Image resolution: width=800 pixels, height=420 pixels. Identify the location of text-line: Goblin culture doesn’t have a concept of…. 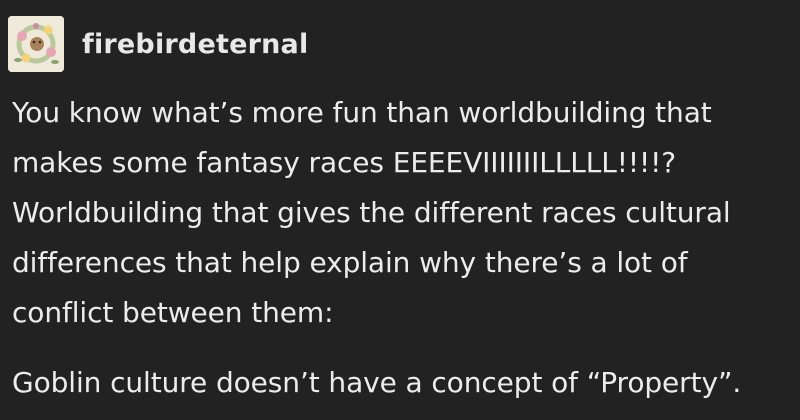
(377, 382).